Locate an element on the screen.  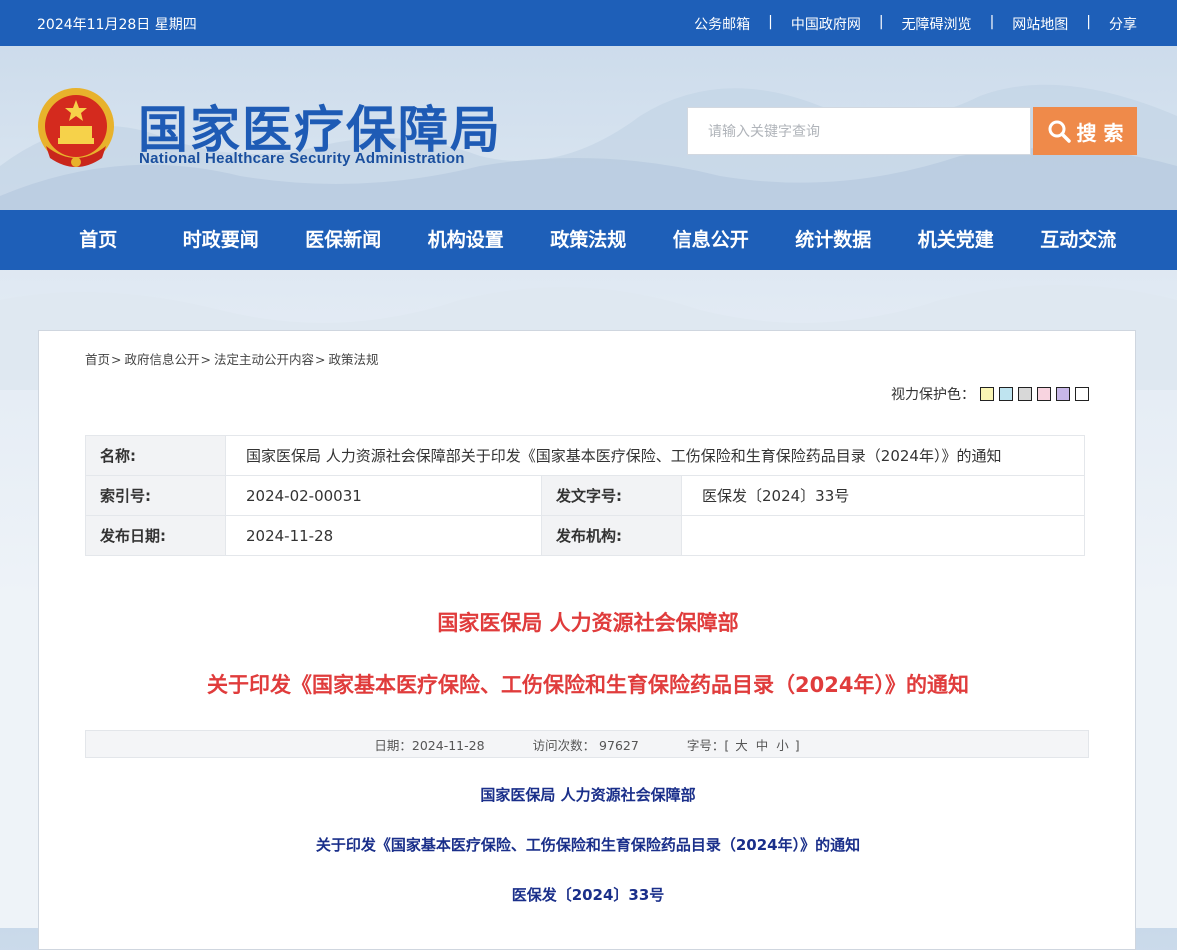
current-date: 2024年11月28日 星期四 is located at coordinates (117, 25).